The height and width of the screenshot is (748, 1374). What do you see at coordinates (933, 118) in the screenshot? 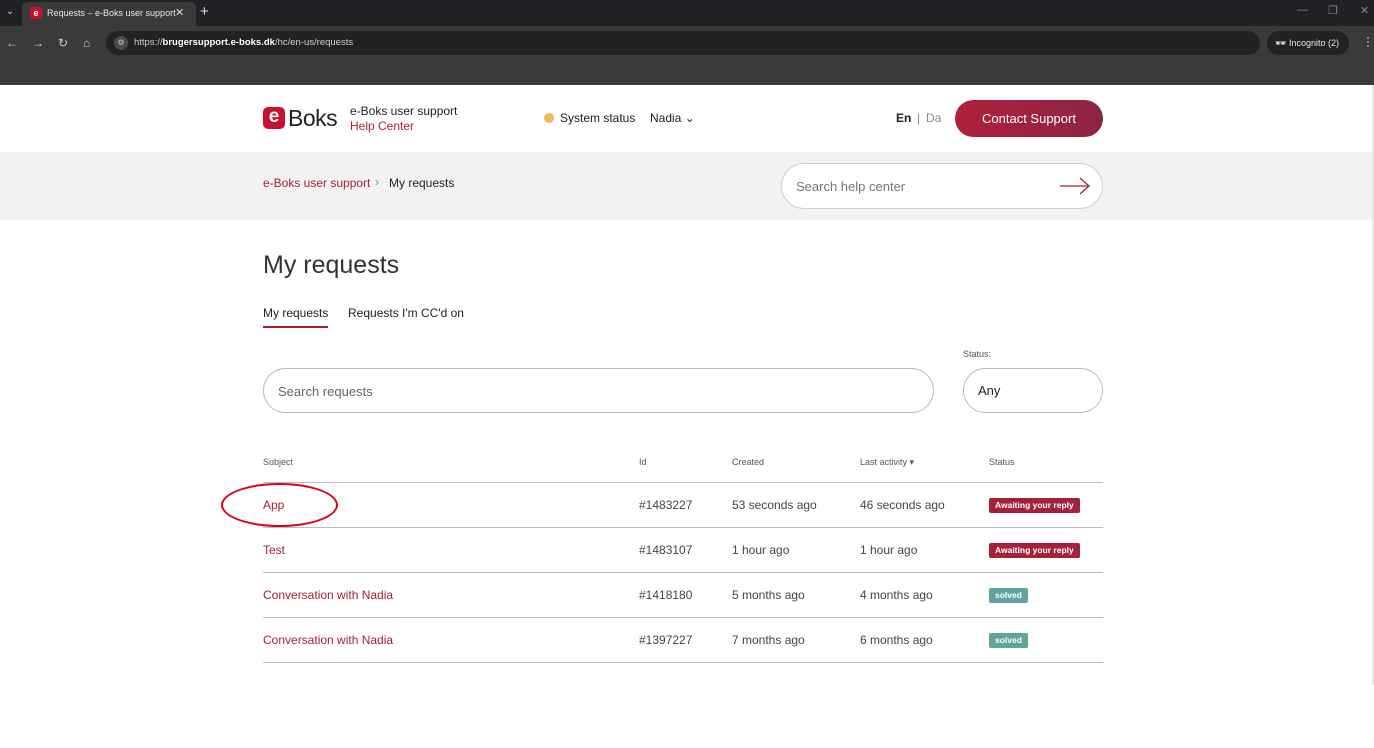
I see `language-da: Da` at bounding box center [933, 118].